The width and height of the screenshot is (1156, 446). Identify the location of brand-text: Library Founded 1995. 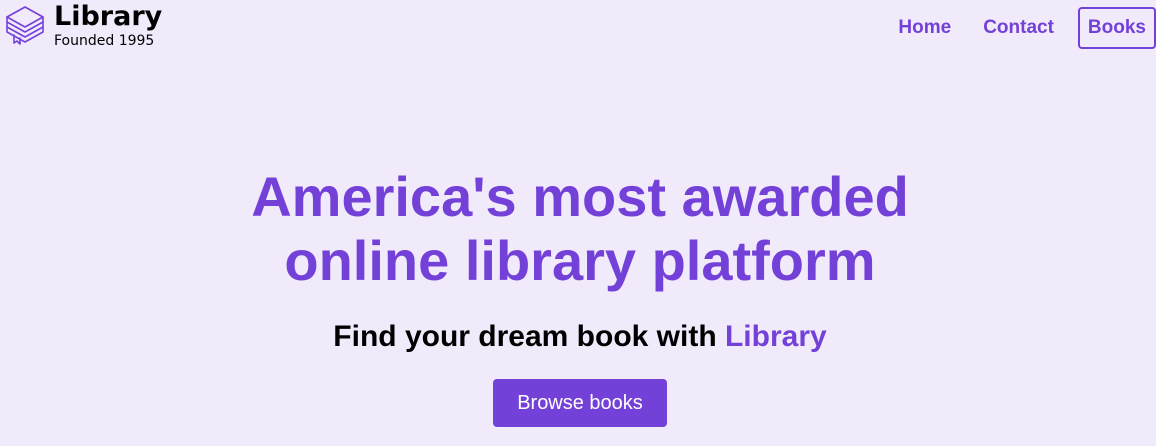
(108, 25).